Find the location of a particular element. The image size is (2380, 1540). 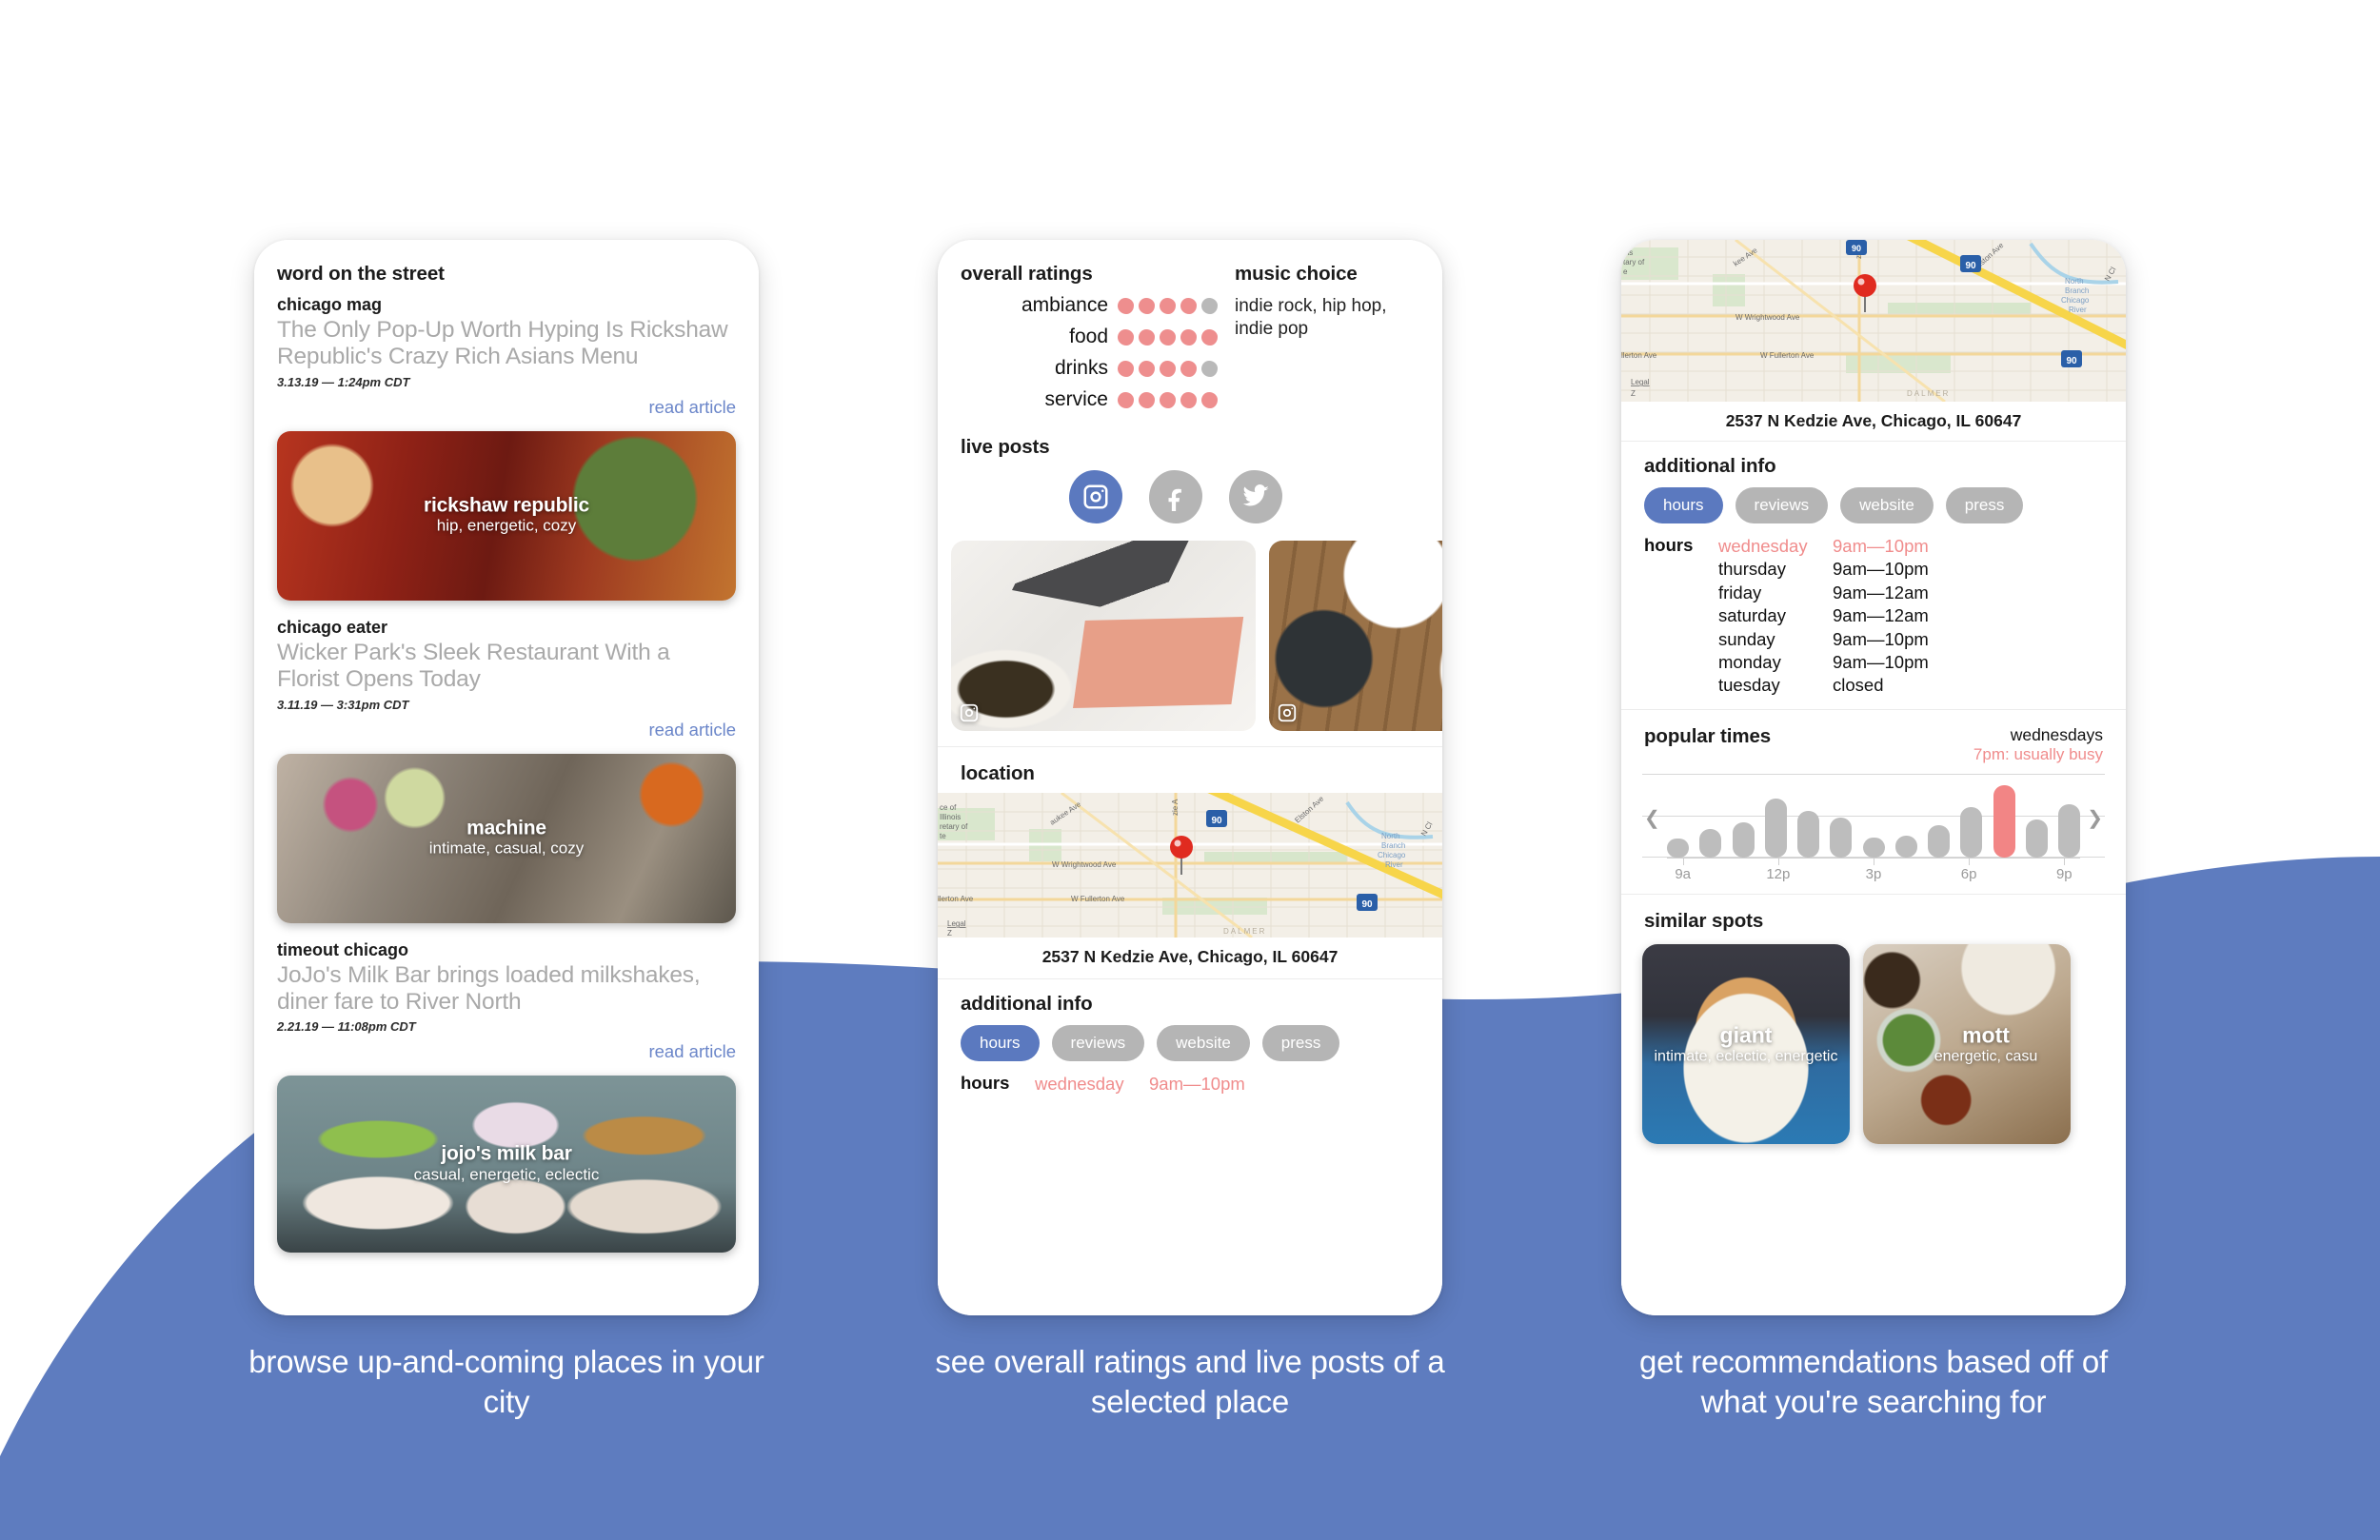

similar-spot-card: giant intimate, eclectic, energetic is located at coordinates (1746, 1043).